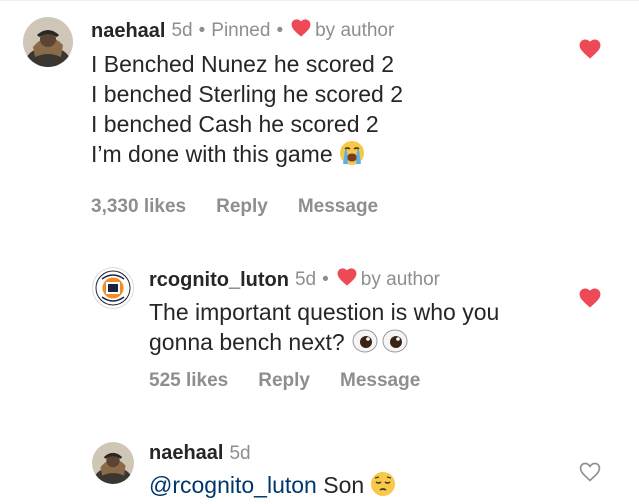 Image resolution: width=639 pixels, height=504 pixels. What do you see at coordinates (235, 124) in the screenshot?
I see `comment-line: I benched Cash he scored 2` at bounding box center [235, 124].